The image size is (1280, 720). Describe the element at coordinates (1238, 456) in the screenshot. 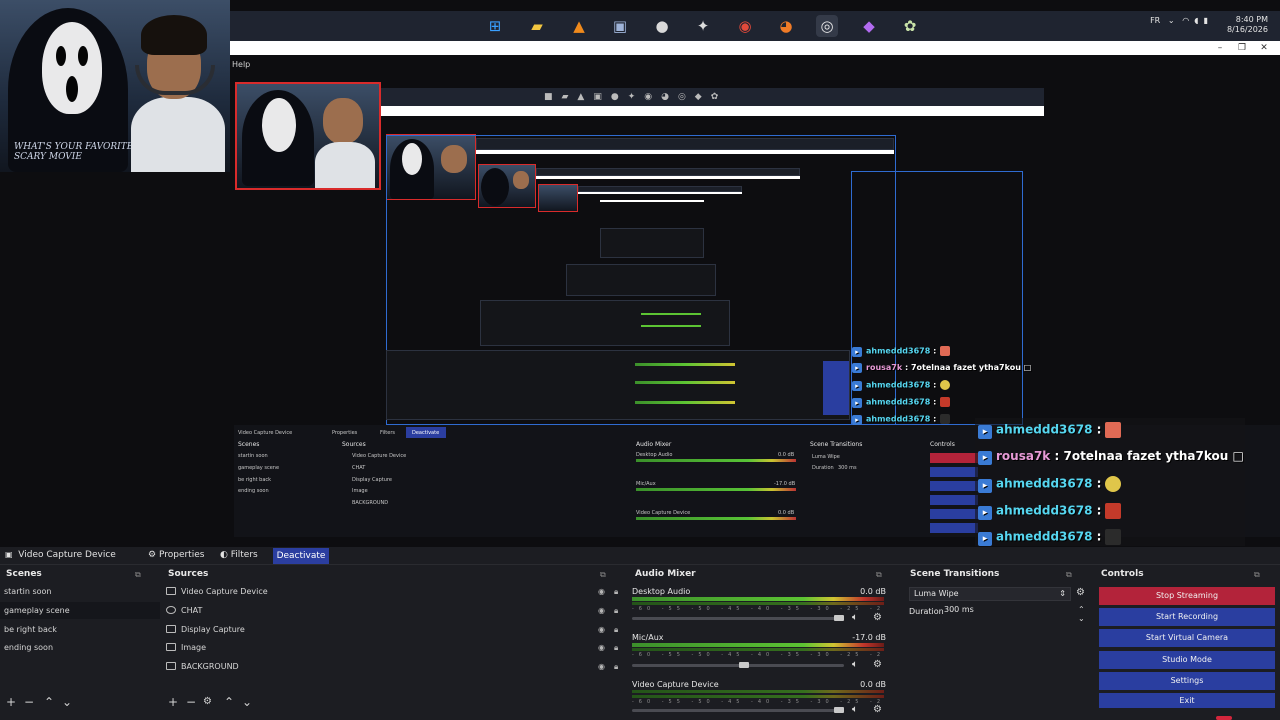

I see `chat-trailing-glyph: □` at that location.